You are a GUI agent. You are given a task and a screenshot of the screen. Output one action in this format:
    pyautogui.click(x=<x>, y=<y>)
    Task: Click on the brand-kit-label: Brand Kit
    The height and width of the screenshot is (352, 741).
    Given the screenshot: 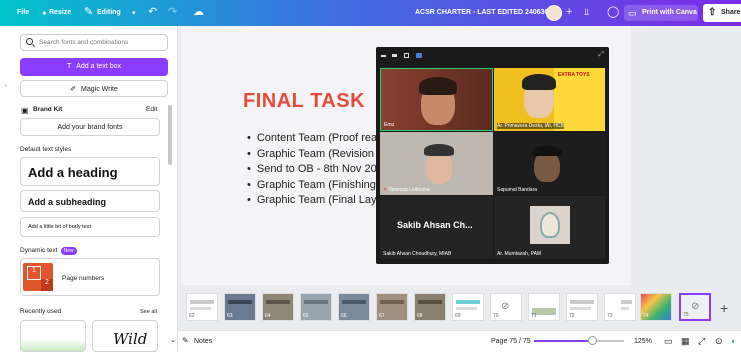 What is the action you would take?
    pyautogui.click(x=48, y=109)
    